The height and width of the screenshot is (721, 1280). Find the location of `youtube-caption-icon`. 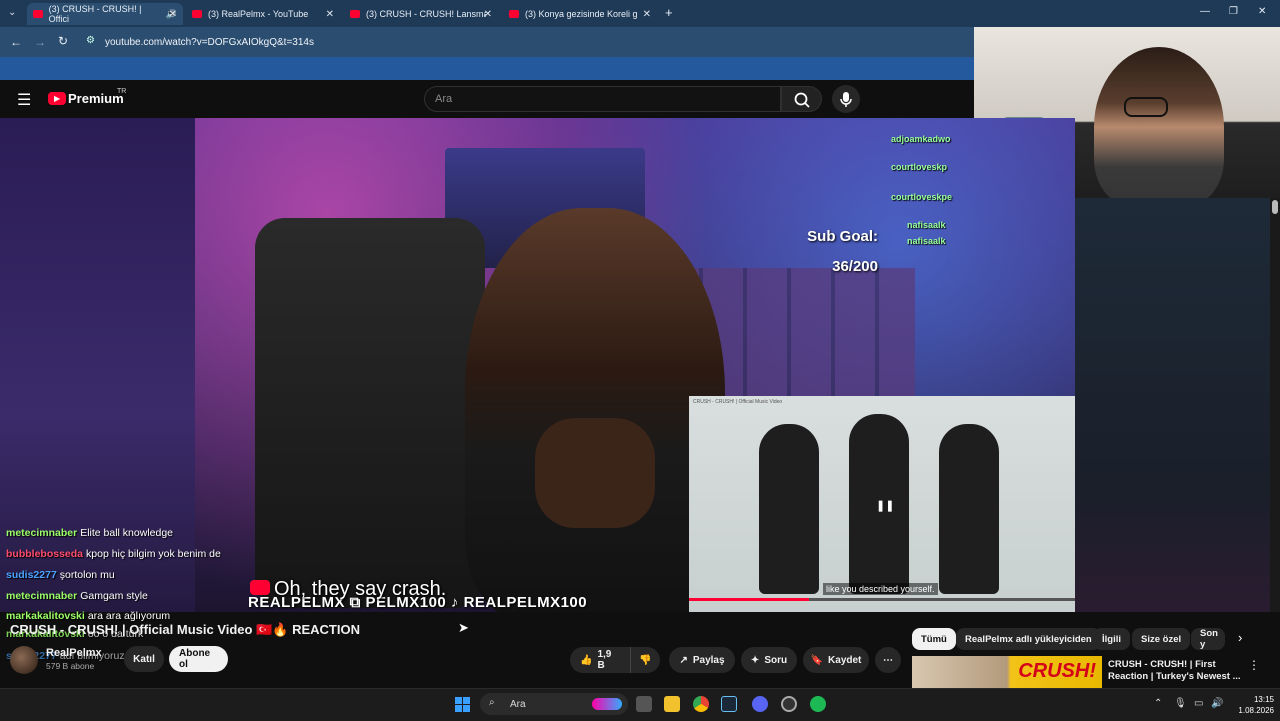

youtube-caption-icon is located at coordinates (260, 587).